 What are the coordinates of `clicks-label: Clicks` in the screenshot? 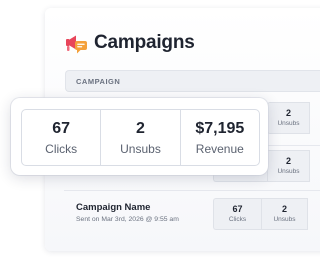 It's located at (61, 148).